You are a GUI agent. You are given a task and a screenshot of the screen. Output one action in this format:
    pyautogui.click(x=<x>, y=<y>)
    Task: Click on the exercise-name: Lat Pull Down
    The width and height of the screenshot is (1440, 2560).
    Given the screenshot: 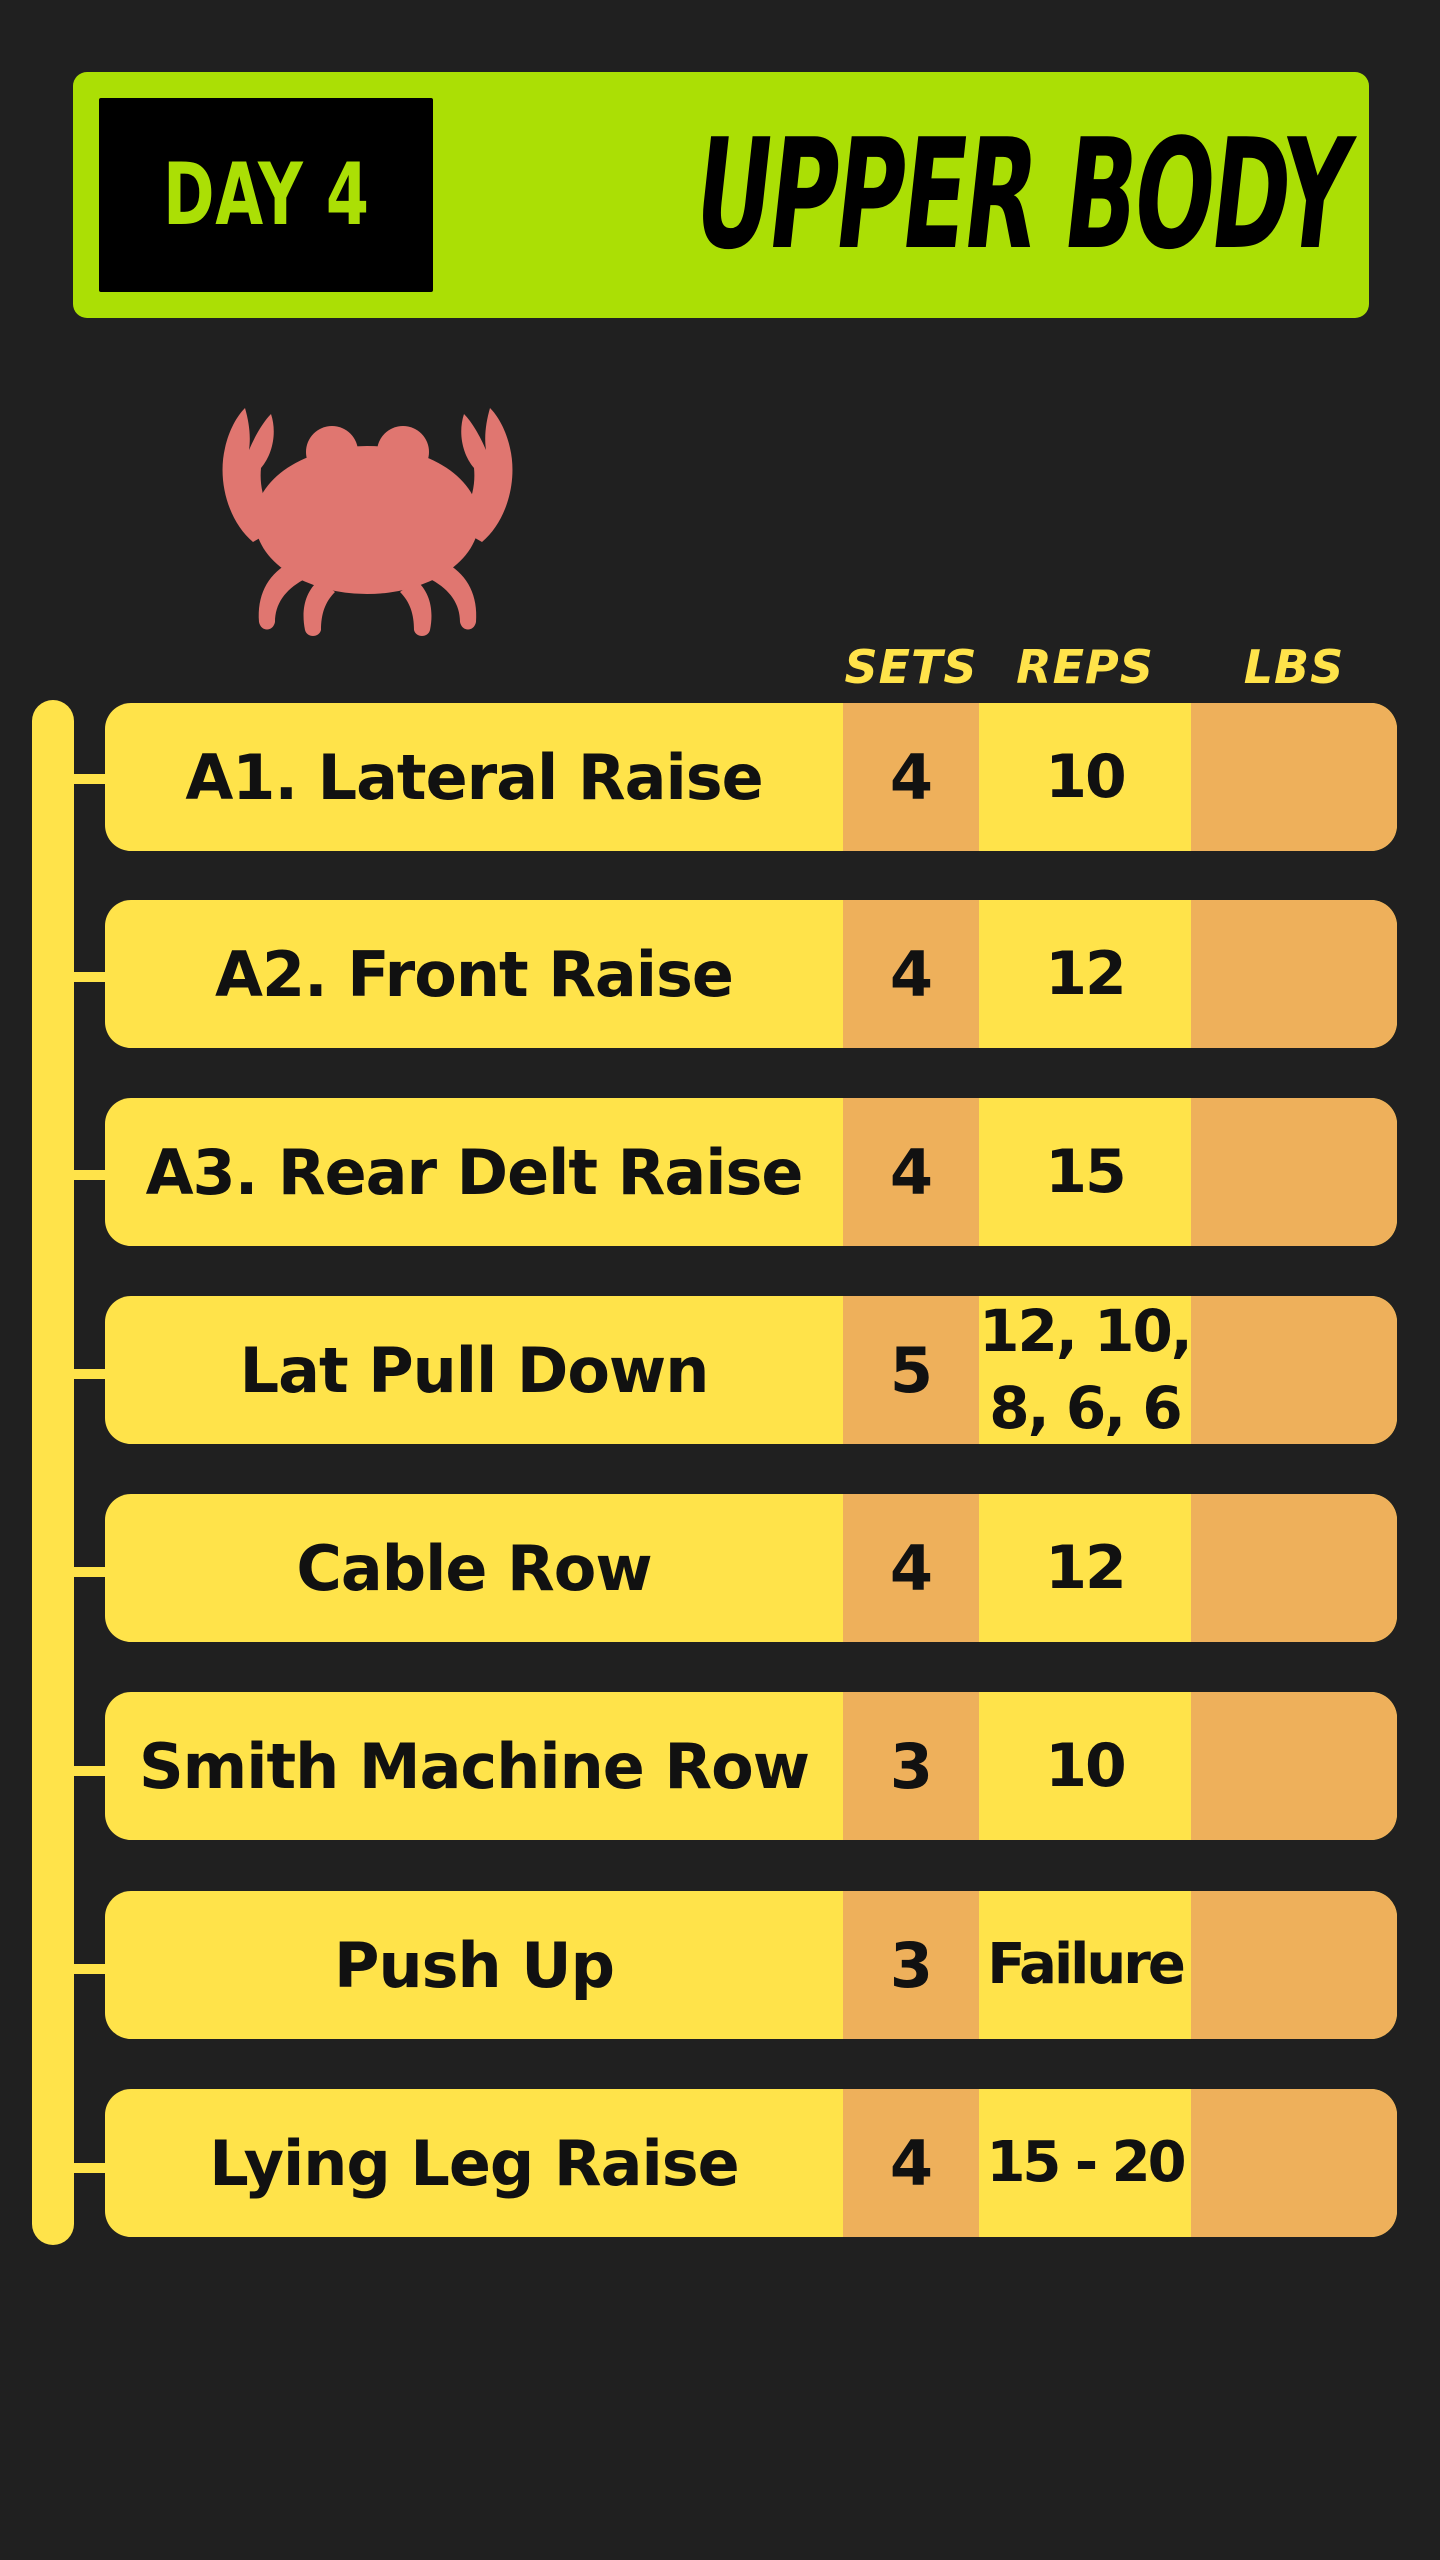 What is the action you would take?
    pyautogui.click(x=474, y=1370)
    